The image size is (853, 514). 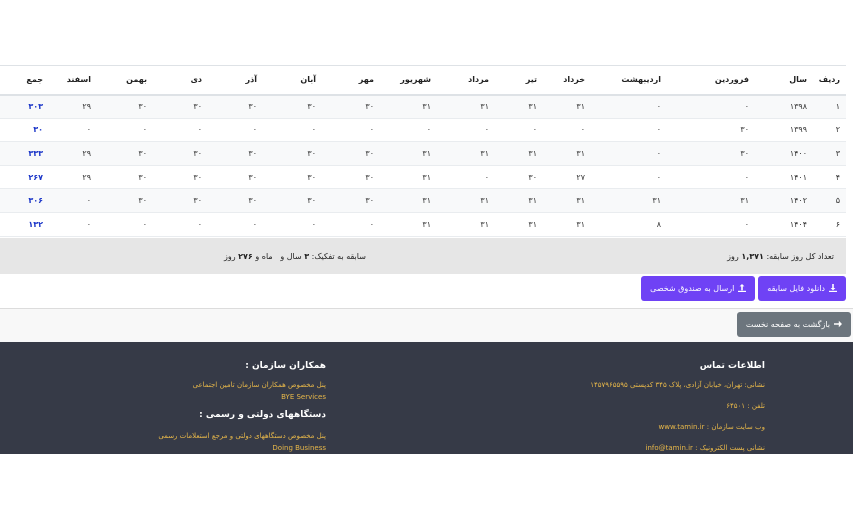 I want to click on cell-aban: ۰, so click(x=292, y=130).